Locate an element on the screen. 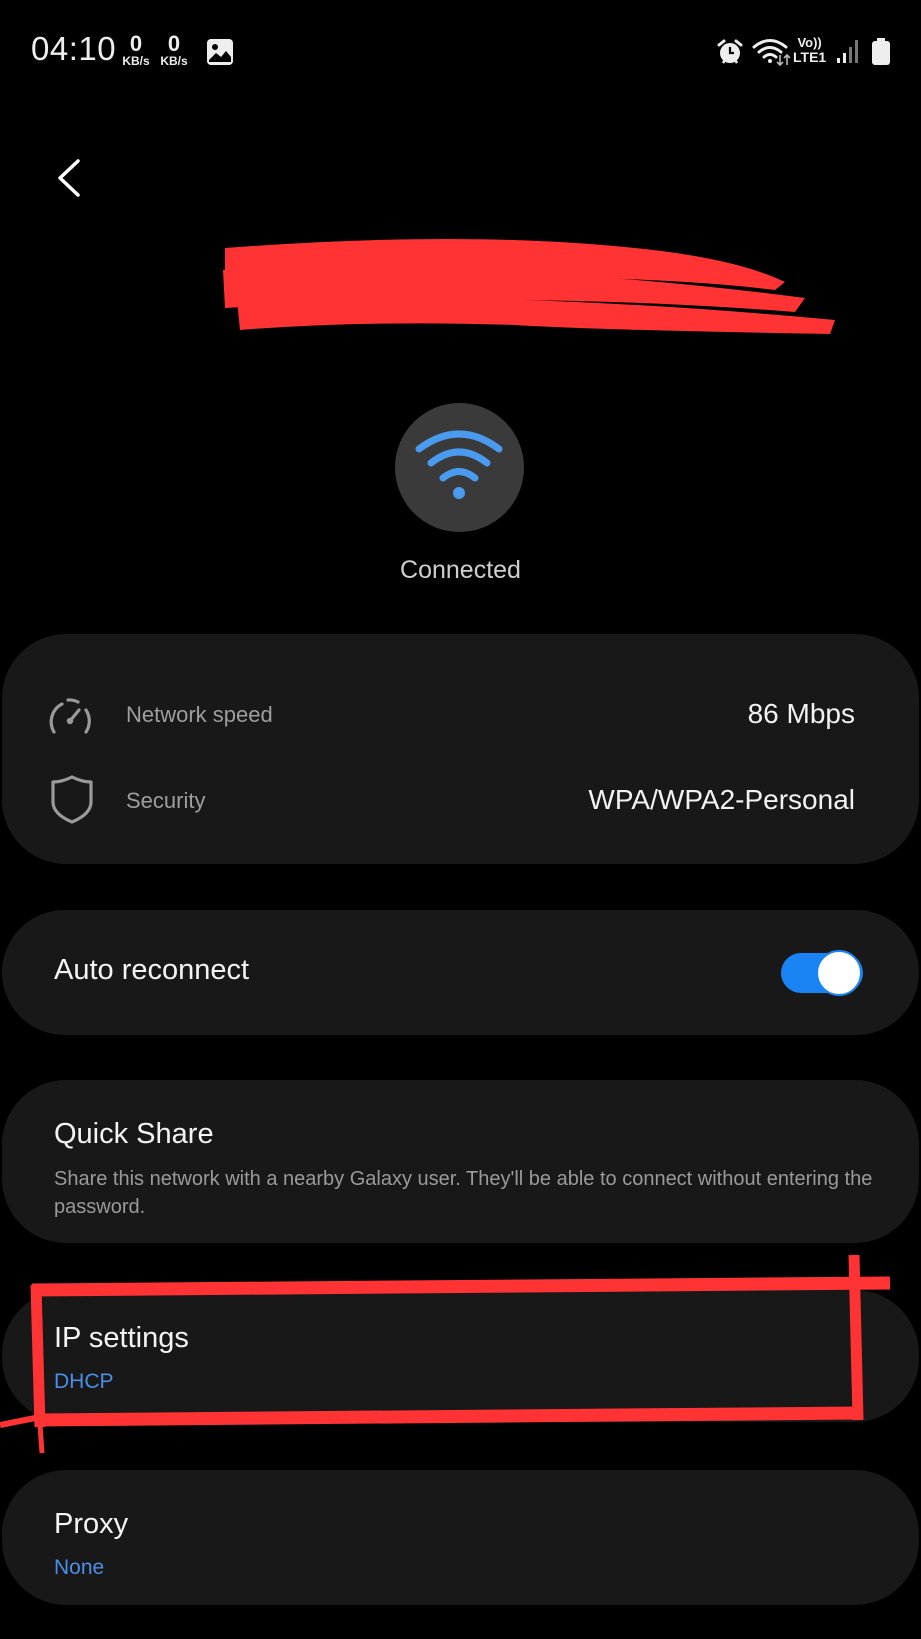 The image size is (921, 1639). volte-indicator: Vo)) LTE1 is located at coordinates (810, 50).